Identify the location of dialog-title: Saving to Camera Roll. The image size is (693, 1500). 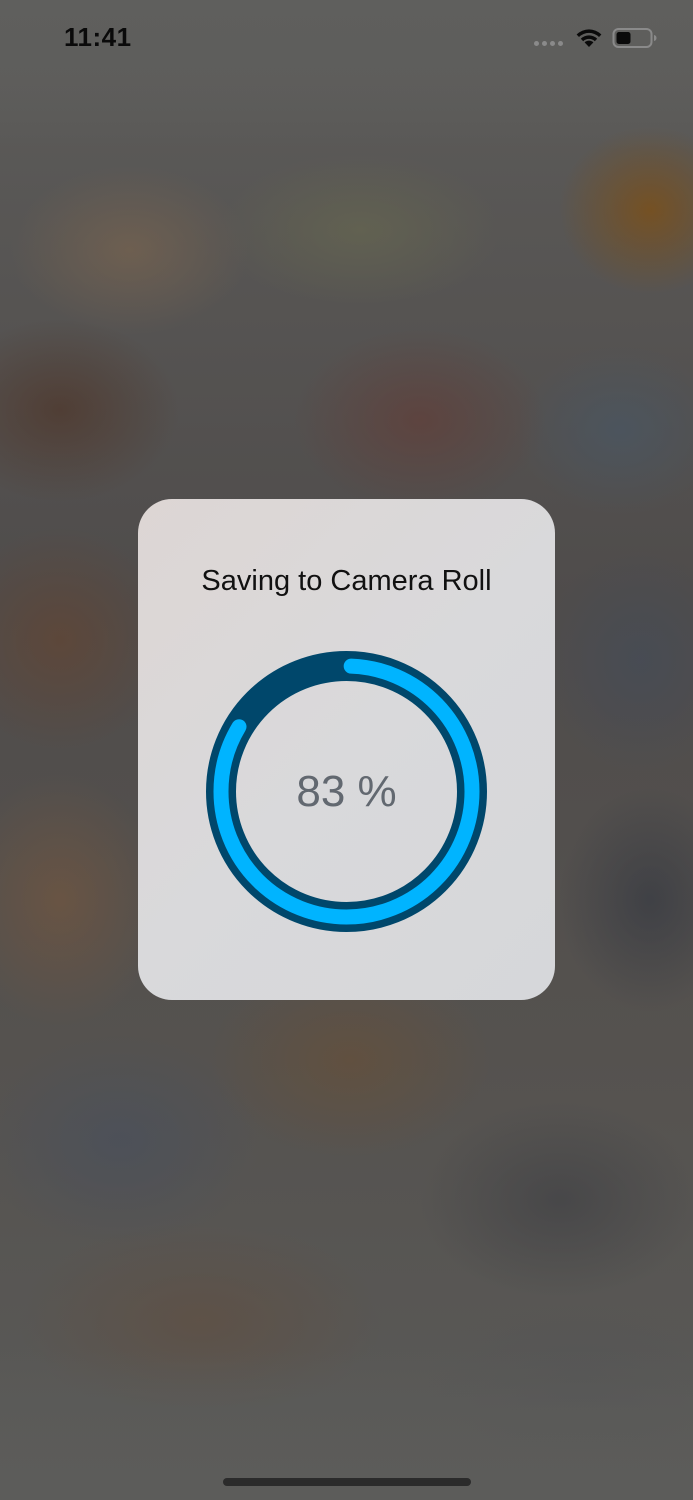
(346, 581).